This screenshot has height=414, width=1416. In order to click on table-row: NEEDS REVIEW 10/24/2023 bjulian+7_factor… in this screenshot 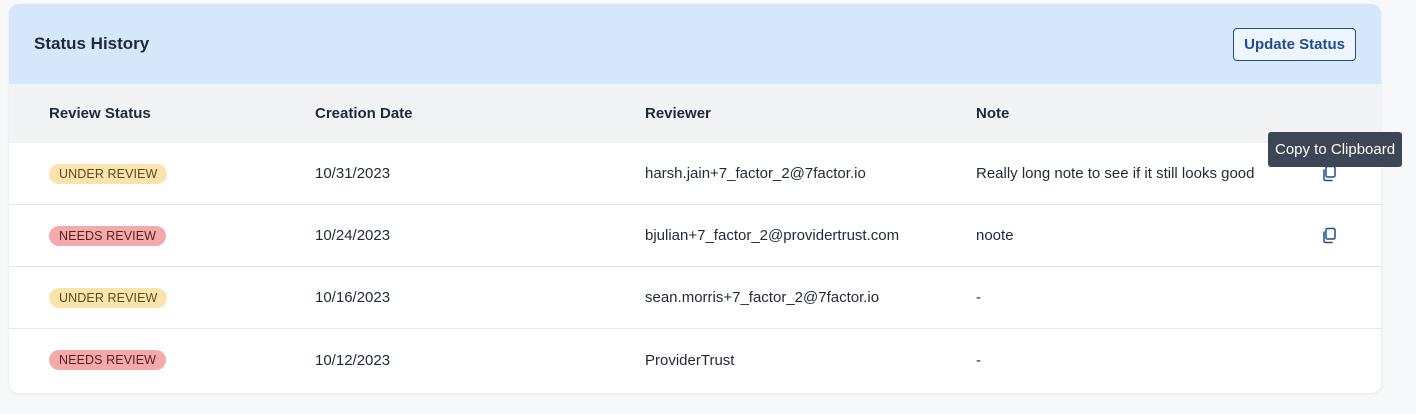, I will do `click(695, 236)`.